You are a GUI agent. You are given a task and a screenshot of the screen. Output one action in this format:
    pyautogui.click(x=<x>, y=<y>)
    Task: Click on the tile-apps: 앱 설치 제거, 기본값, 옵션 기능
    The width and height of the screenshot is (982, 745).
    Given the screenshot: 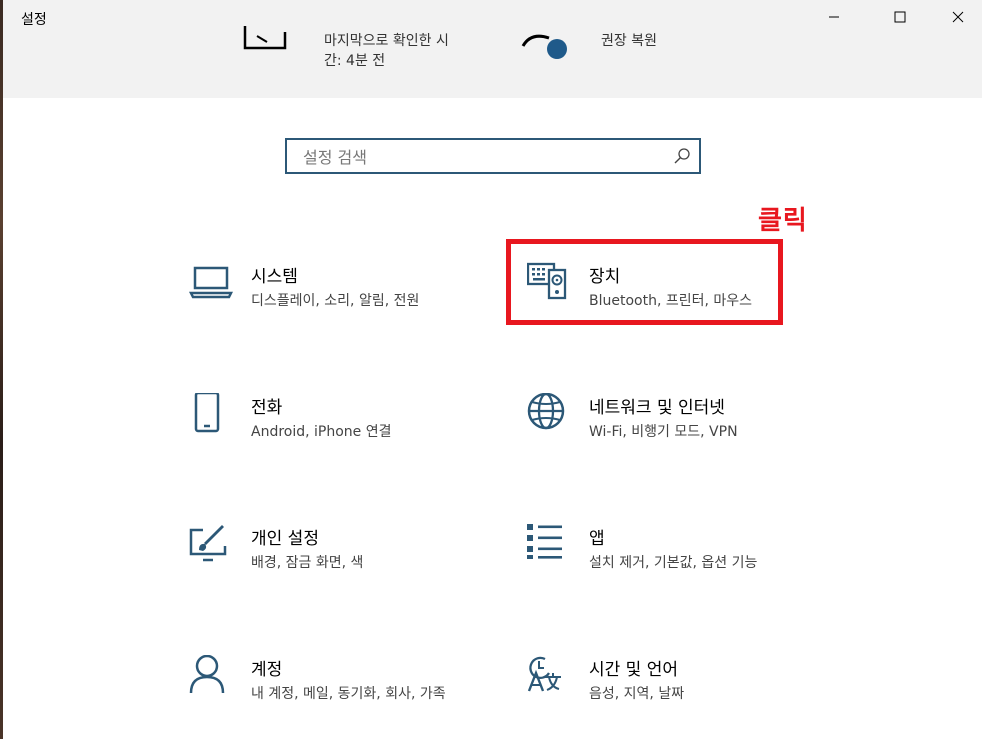 What is the action you would take?
    pyautogui.click(x=677, y=569)
    